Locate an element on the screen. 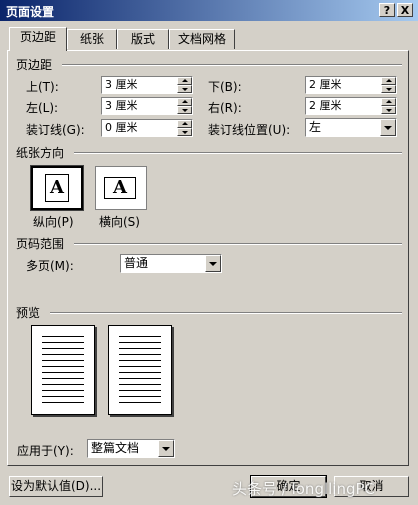  right-margin-value: 2 厘米 is located at coordinates (325, 105).